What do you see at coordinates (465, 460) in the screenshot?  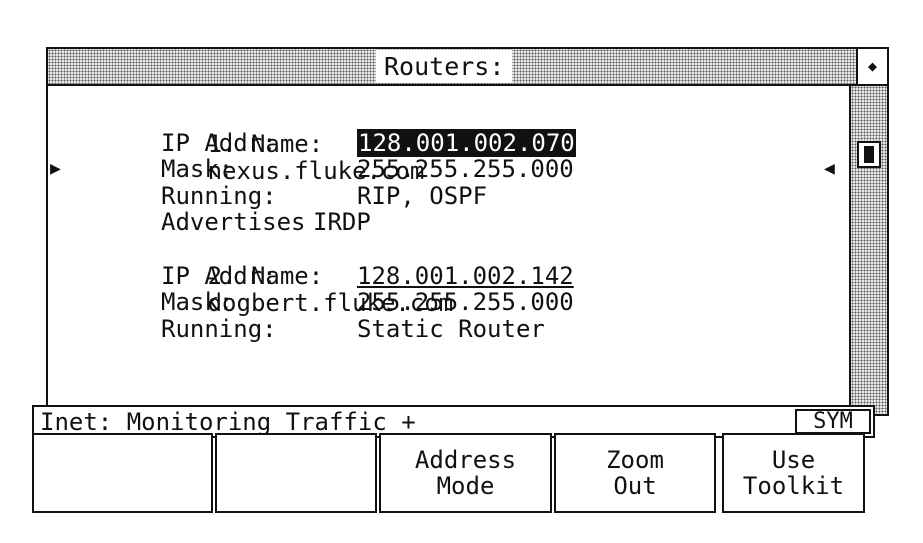 I see `address-mode-line1: Address` at bounding box center [465, 460].